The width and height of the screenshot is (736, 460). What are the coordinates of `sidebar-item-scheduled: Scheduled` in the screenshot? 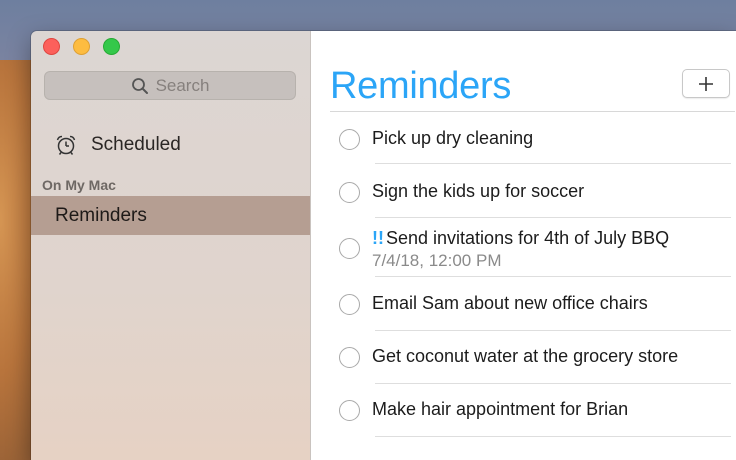 It's located at (118, 145).